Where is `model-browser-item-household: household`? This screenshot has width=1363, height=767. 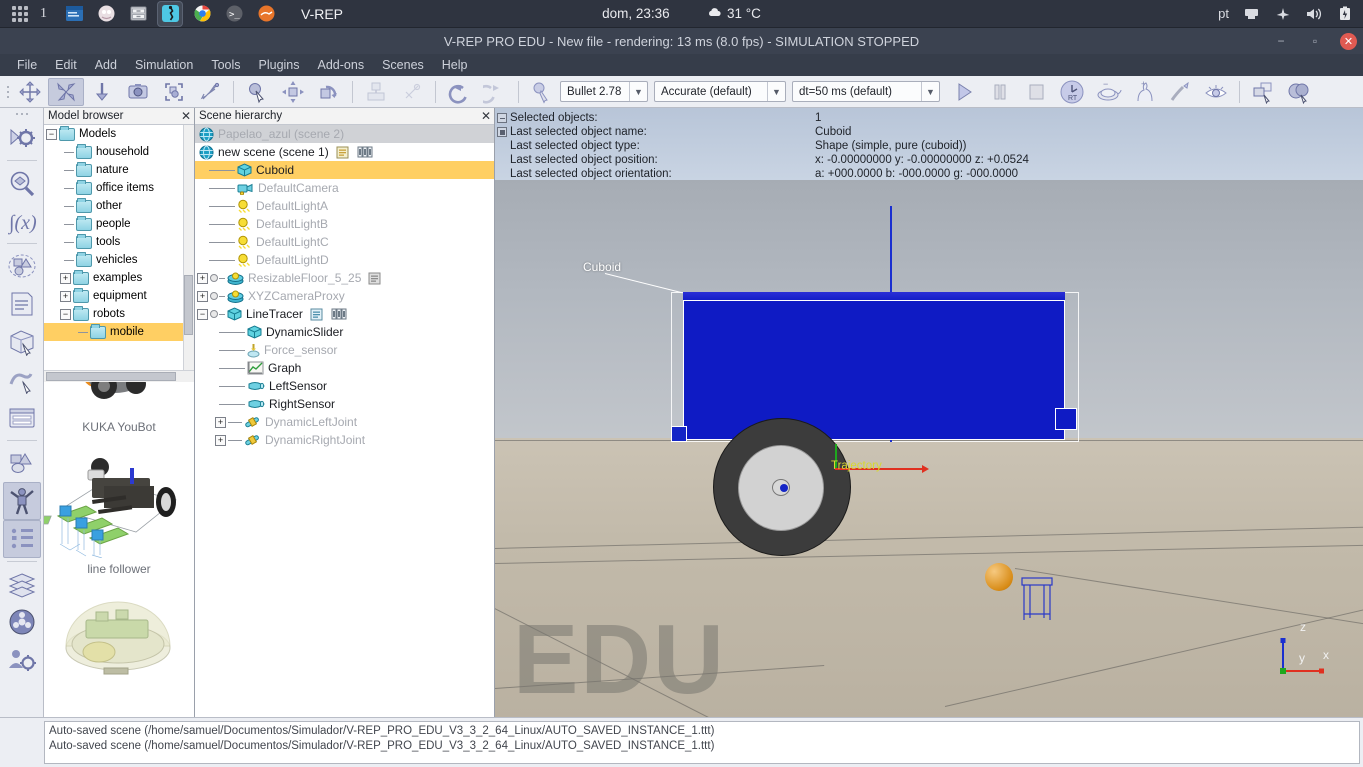 model-browser-item-household: household is located at coordinates (119, 152).